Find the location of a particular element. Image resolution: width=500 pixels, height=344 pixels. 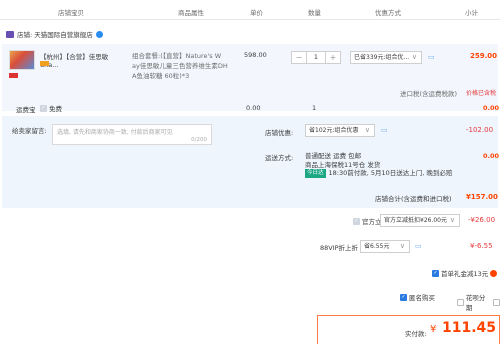

shipping-price: 0.00 is located at coordinates (253, 108).